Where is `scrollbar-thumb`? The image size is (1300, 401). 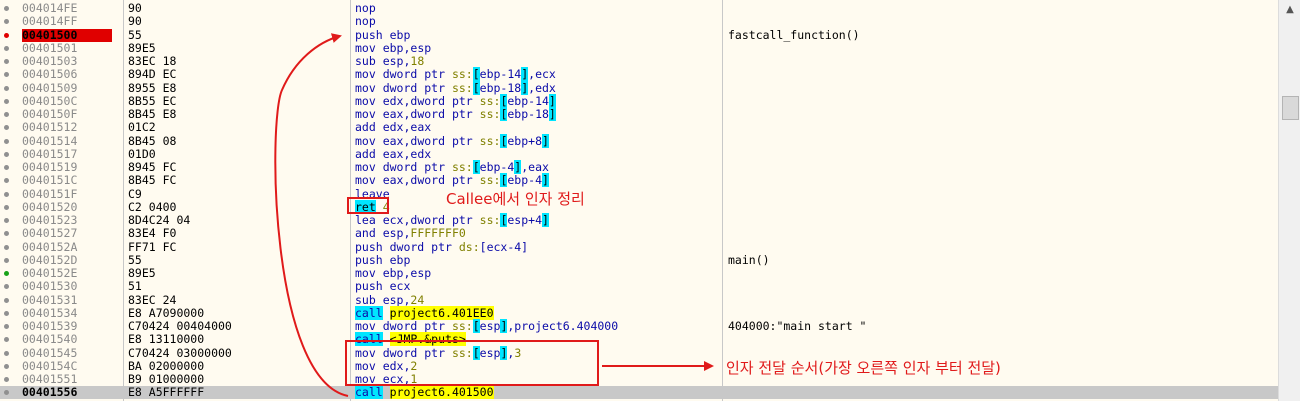 scrollbar-thumb is located at coordinates (1290, 108).